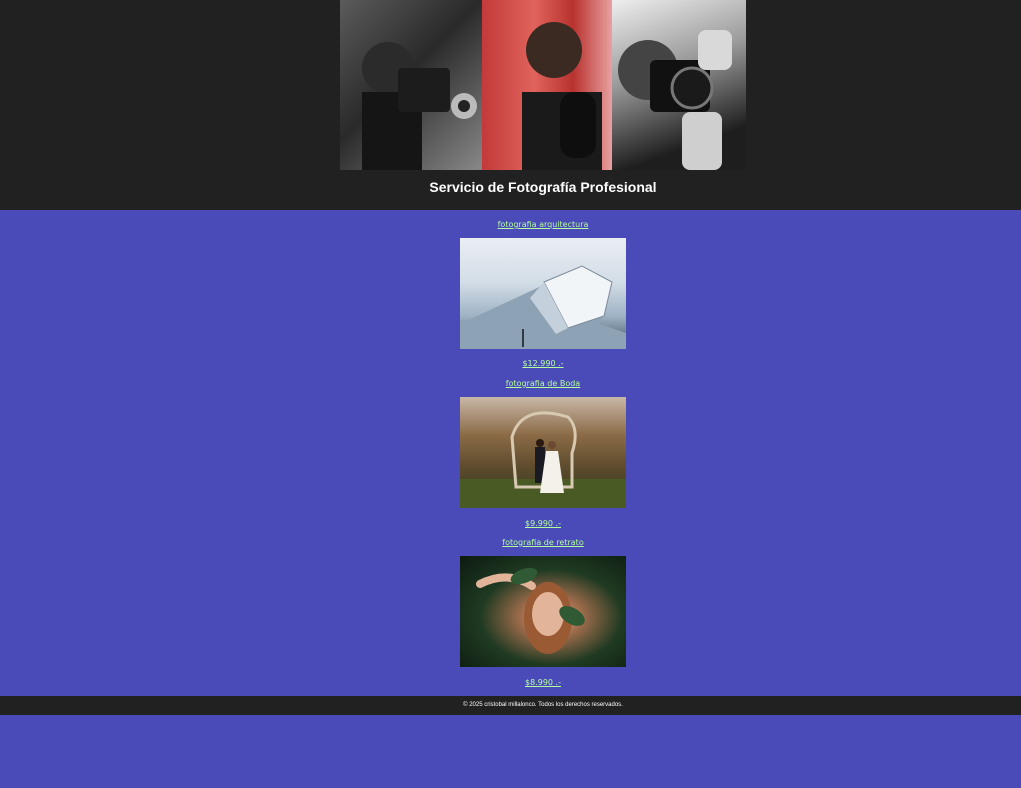  I want to click on service-image-boda, so click(543, 452).